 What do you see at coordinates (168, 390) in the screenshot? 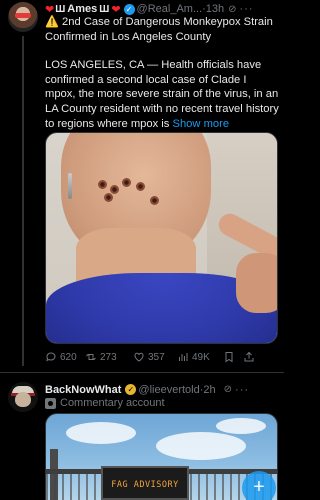
I see `handle: @lieevertold` at bounding box center [168, 390].